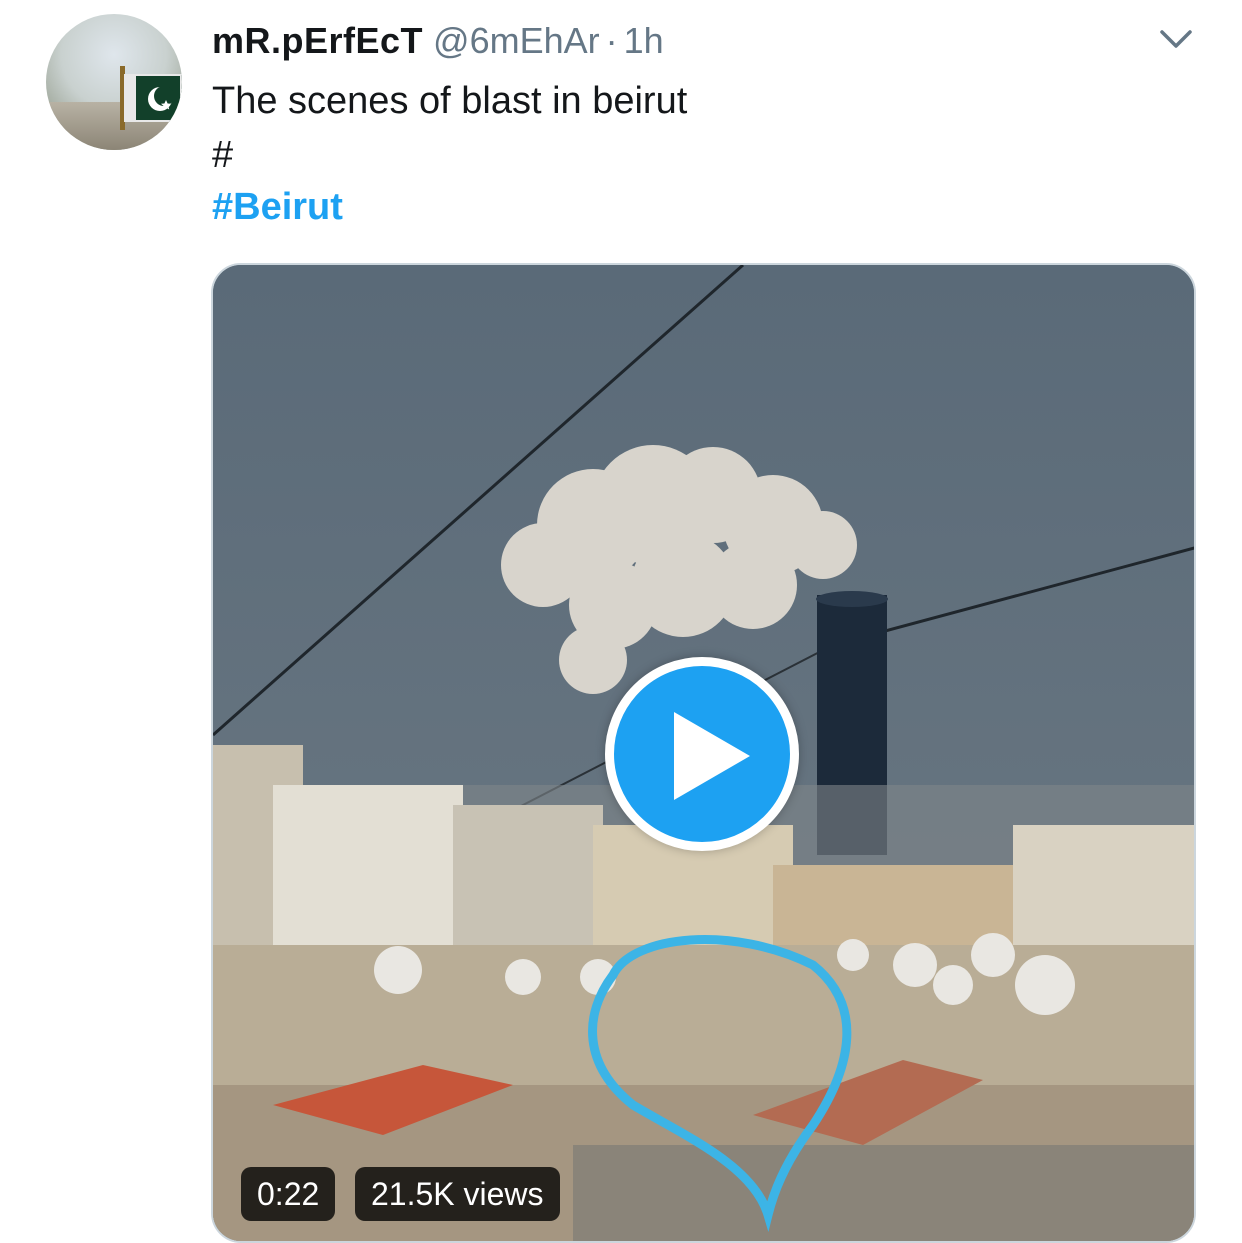 The height and width of the screenshot is (1243, 1242). Describe the element at coordinates (317, 40) in the screenshot. I see `display-name: mR.pErfEcT` at that location.